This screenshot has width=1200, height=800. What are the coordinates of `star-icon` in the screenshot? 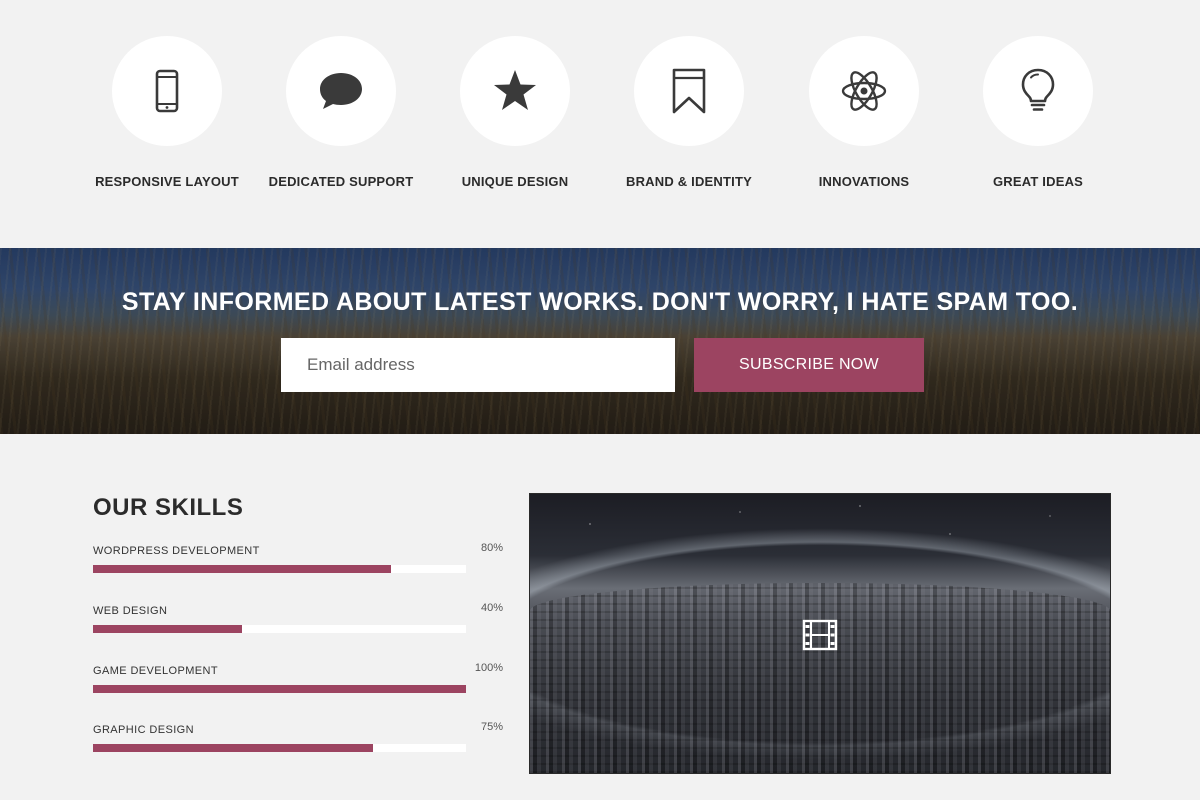 It's located at (515, 90).